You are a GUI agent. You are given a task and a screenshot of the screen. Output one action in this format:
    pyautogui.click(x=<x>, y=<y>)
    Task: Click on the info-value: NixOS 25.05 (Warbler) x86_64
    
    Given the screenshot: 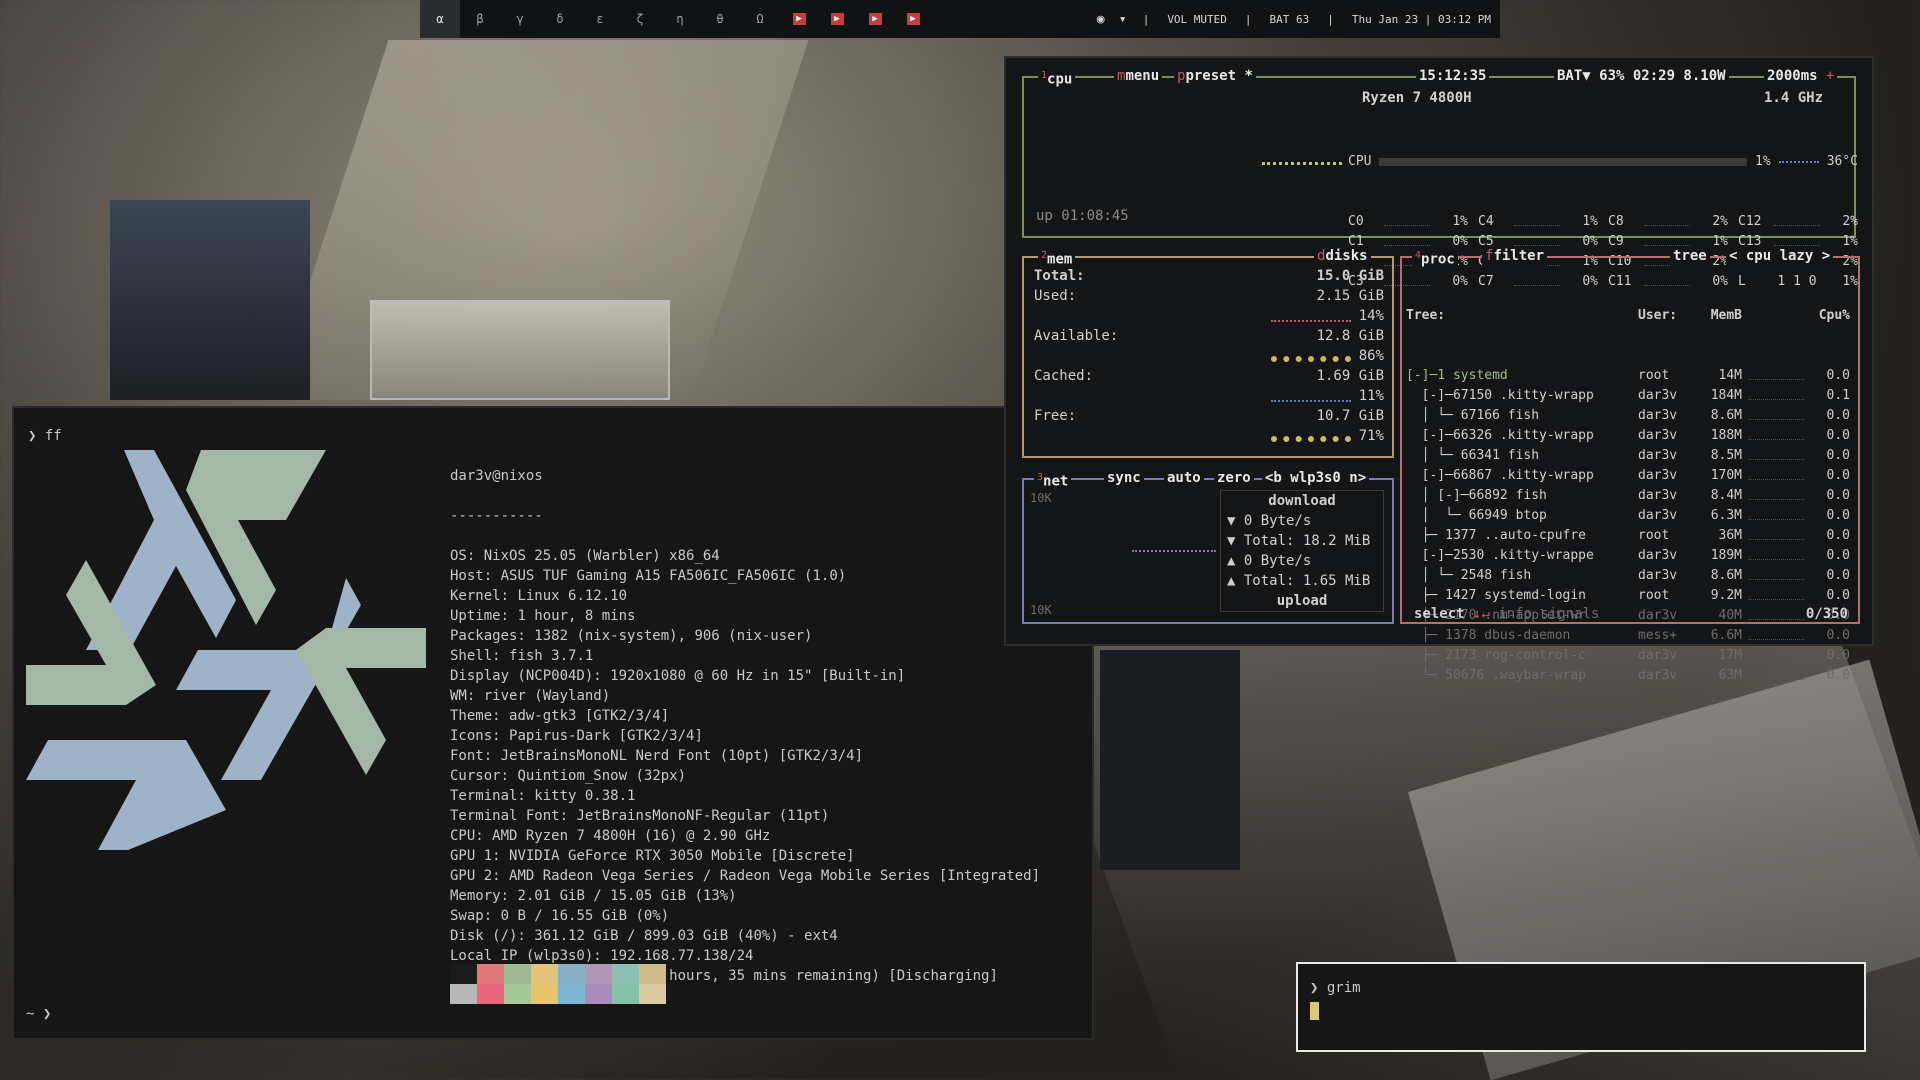 What is the action you would take?
    pyautogui.click(x=601, y=556)
    